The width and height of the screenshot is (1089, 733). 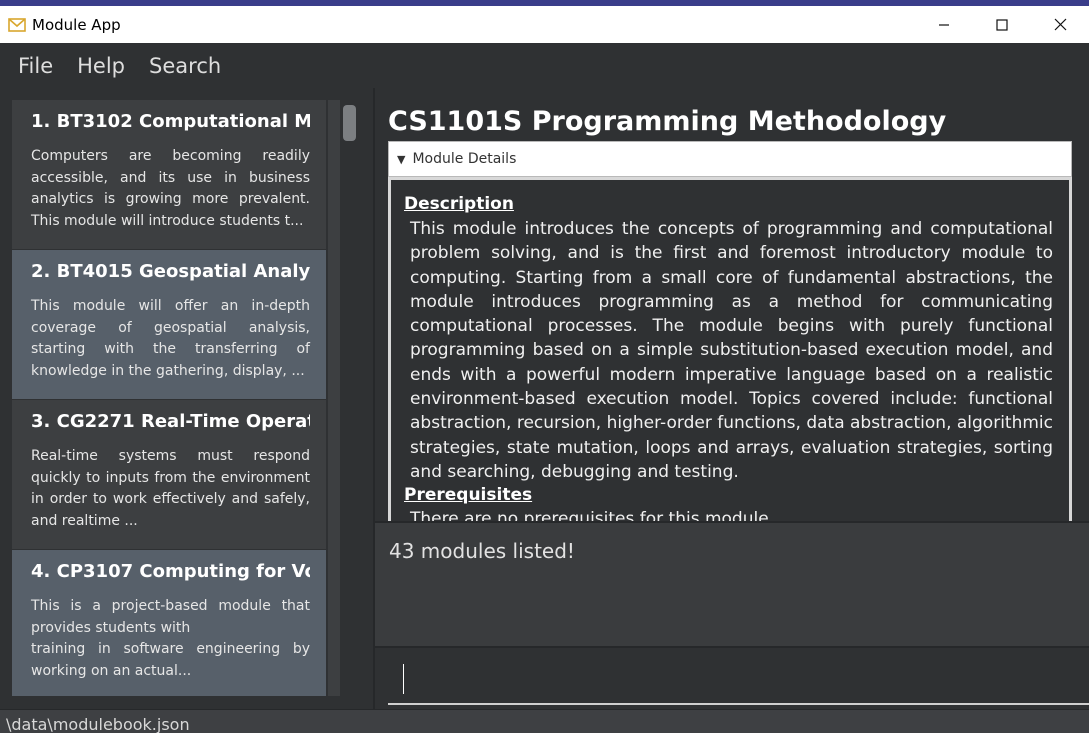 I want to click on close-button, so click(x=1060, y=24).